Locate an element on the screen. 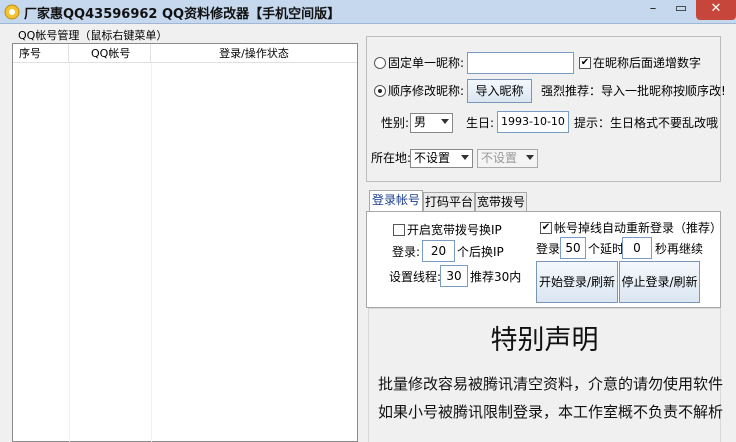  birthday-hint: 提示：生日格式不要乱改哦 is located at coordinates (646, 123).